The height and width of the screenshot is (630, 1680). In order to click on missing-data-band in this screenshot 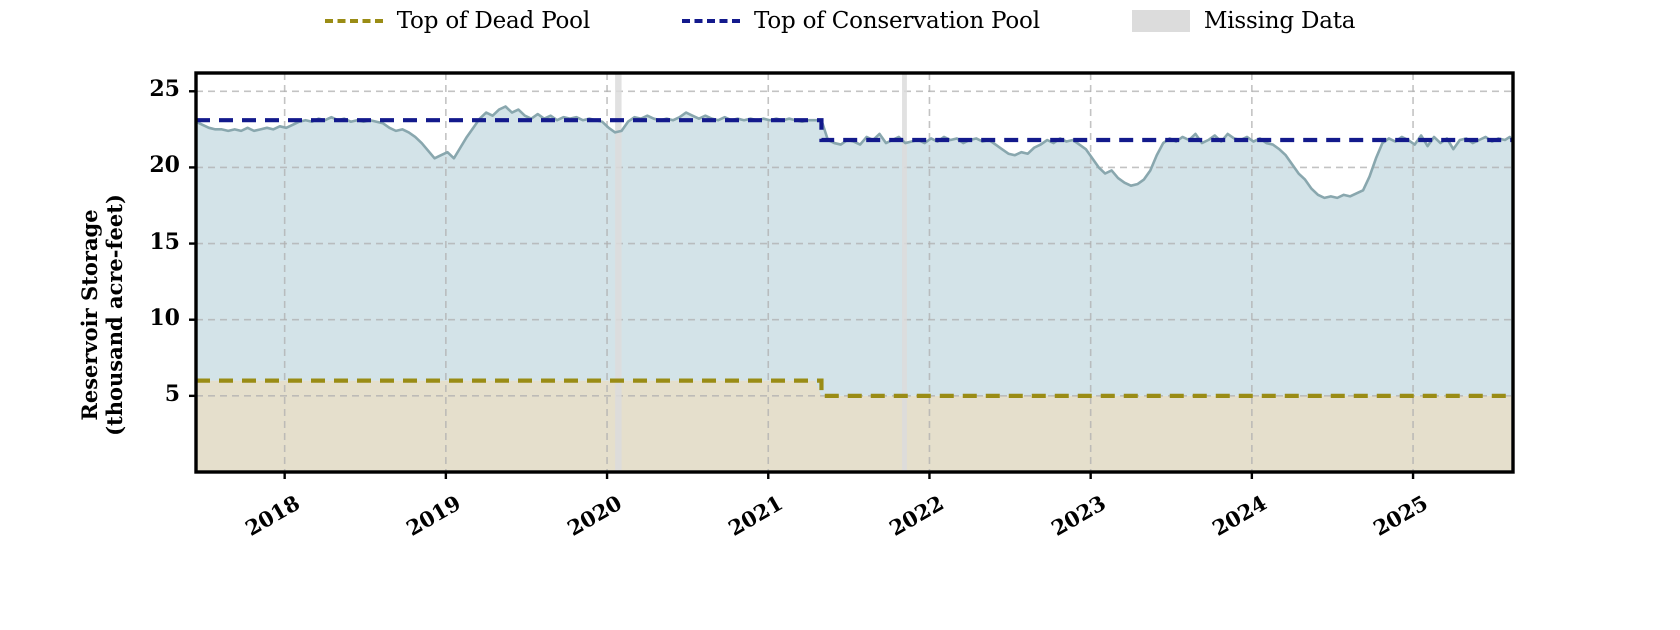, I will do `click(904, 272)`.